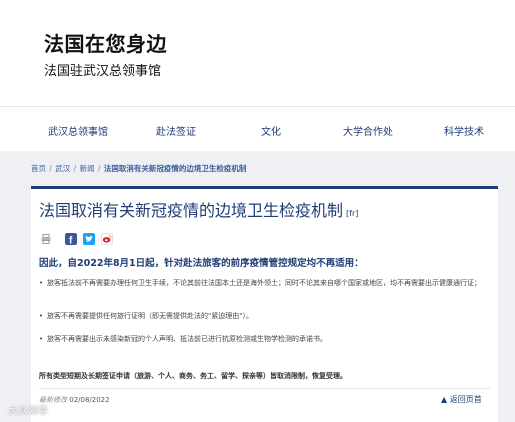 This screenshot has height=422, width=515. What do you see at coordinates (264, 388) in the screenshot?
I see `footer-divider` at bounding box center [264, 388].